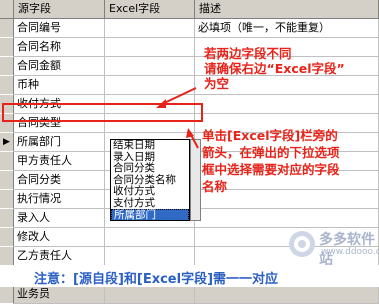 The height and width of the screenshot is (304, 379). What do you see at coordinates (332, 246) in the screenshot?
I see `watermark-logo: 多多软件站 www.ddooo.com` at bounding box center [332, 246].